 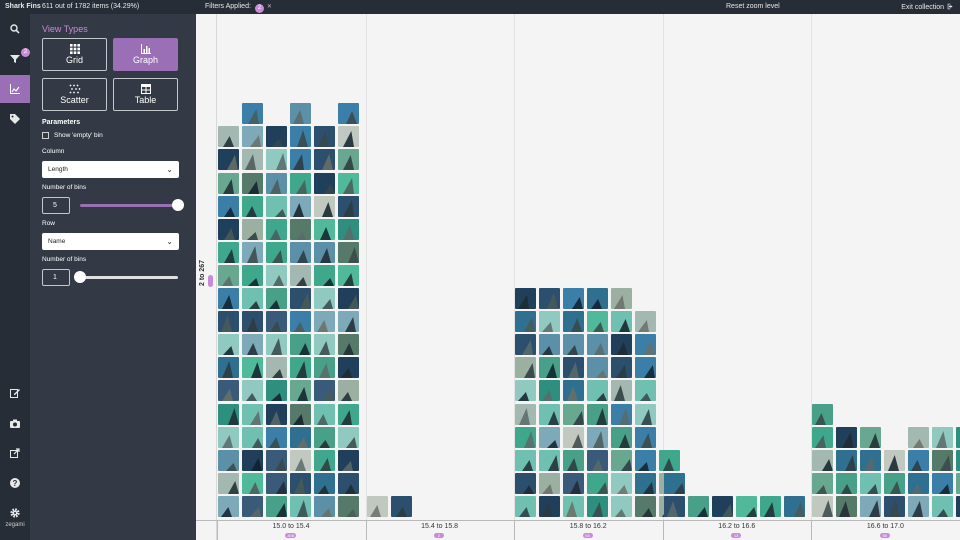 What do you see at coordinates (15, 119) in the screenshot?
I see `tags-button` at bounding box center [15, 119].